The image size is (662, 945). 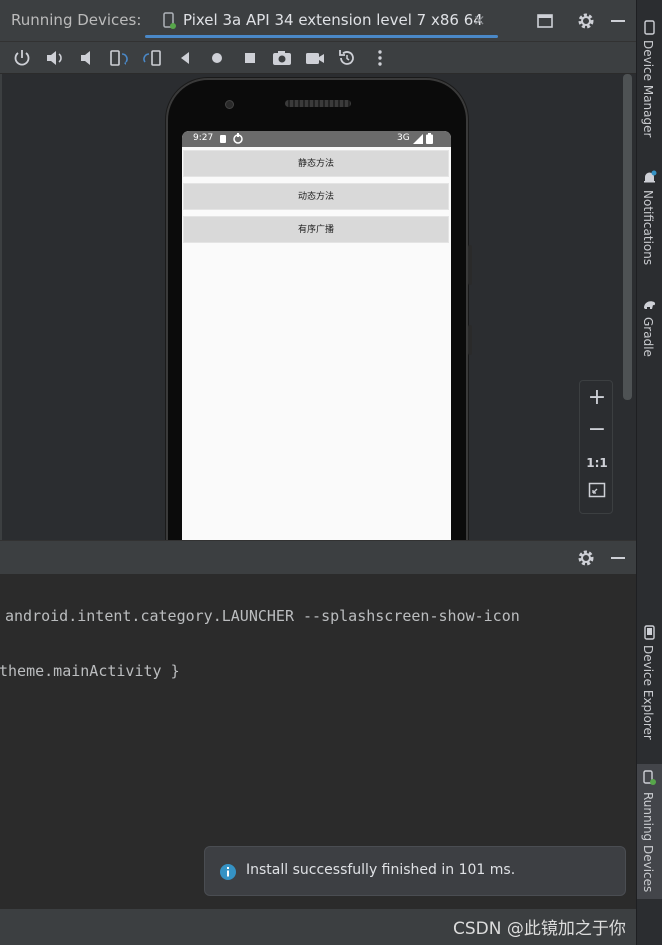 What do you see at coordinates (76, 20) in the screenshot?
I see `tool-window-title: Running Devices:` at bounding box center [76, 20].